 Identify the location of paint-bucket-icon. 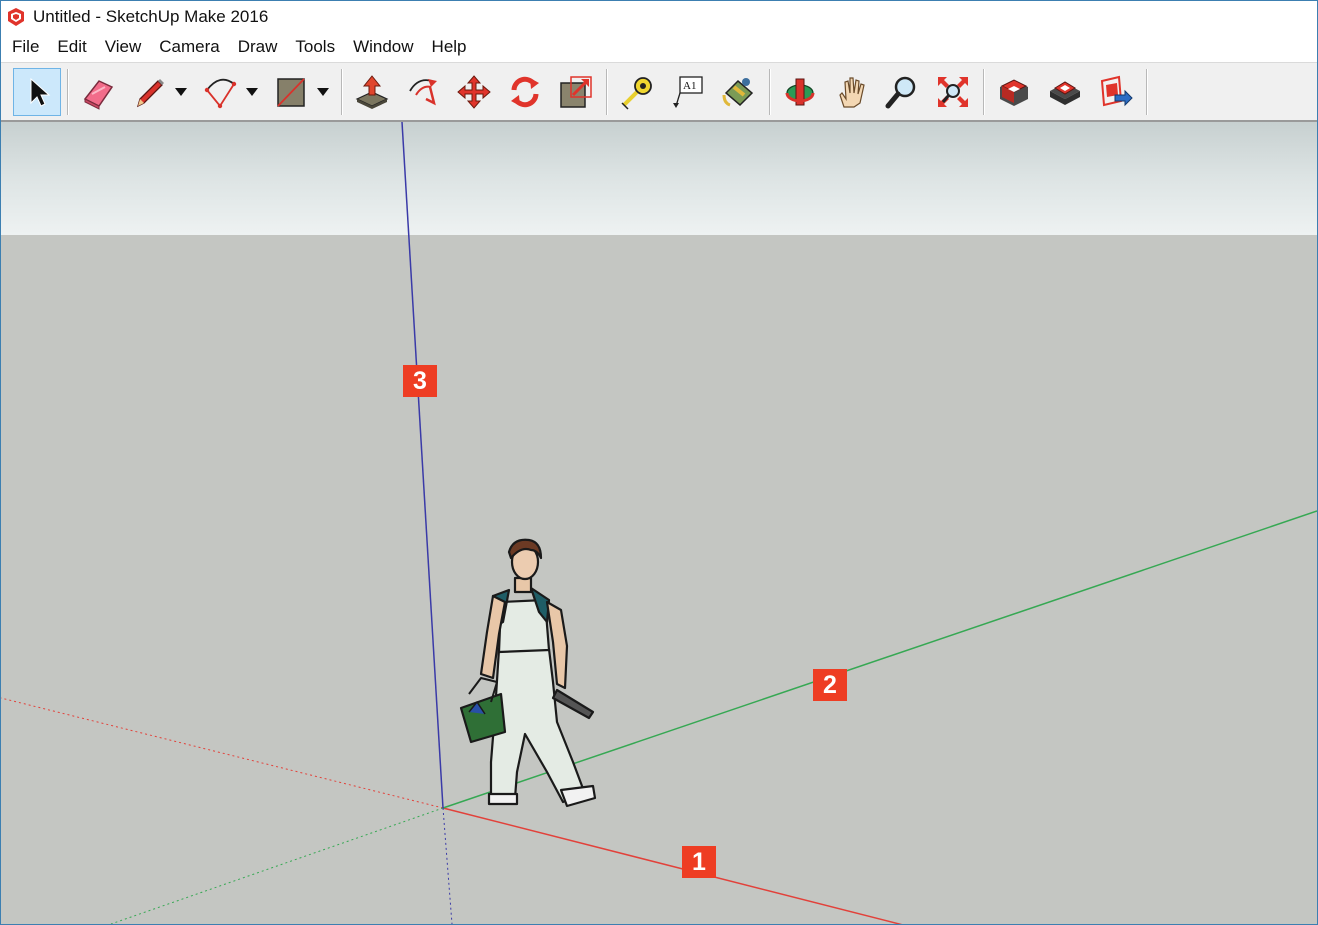
(738, 91).